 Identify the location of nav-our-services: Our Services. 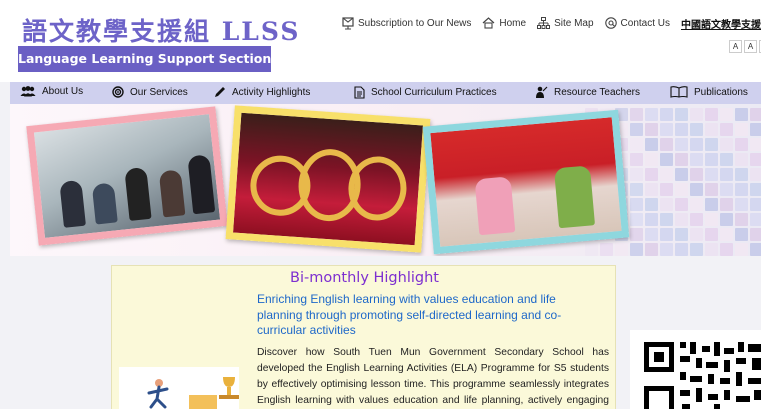
(150, 92).